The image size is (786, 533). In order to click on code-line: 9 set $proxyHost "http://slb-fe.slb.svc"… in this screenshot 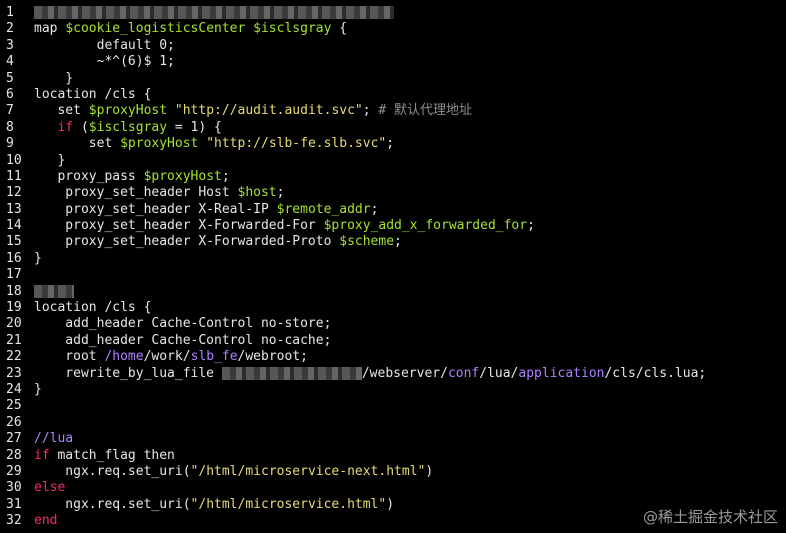, I will do `click(393, 144)`.